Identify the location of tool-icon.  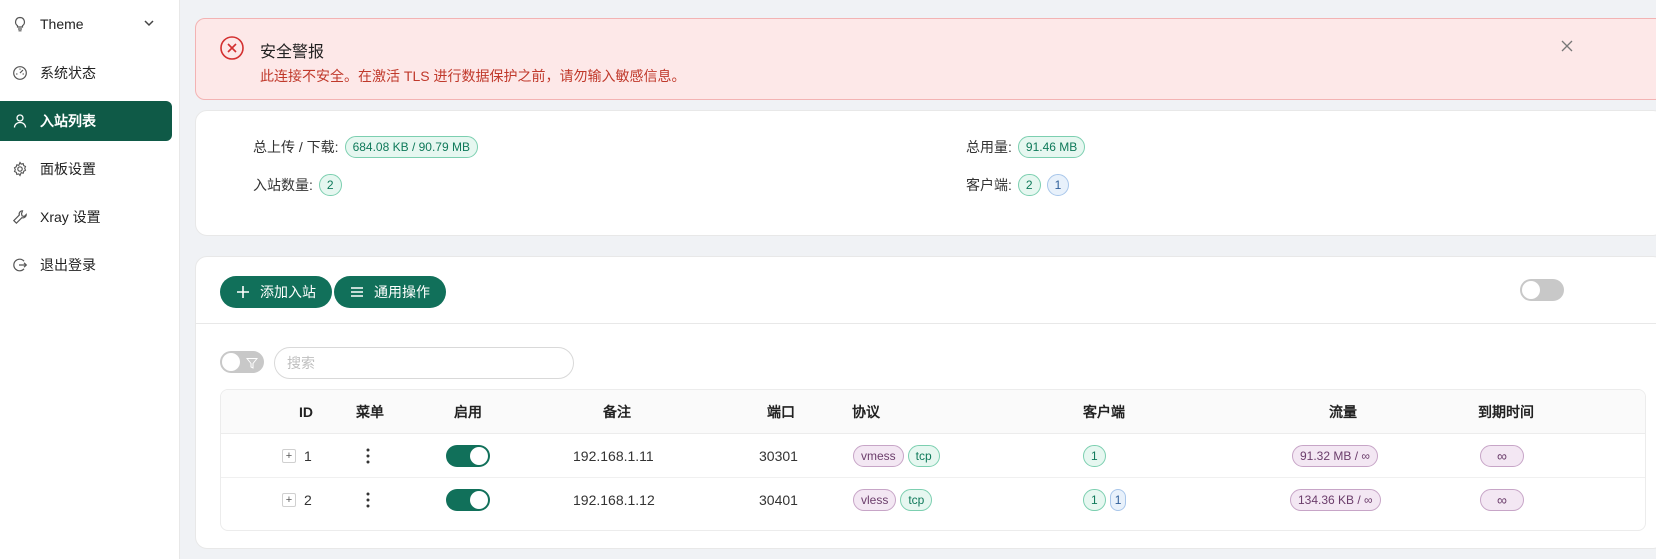
(20, 217).